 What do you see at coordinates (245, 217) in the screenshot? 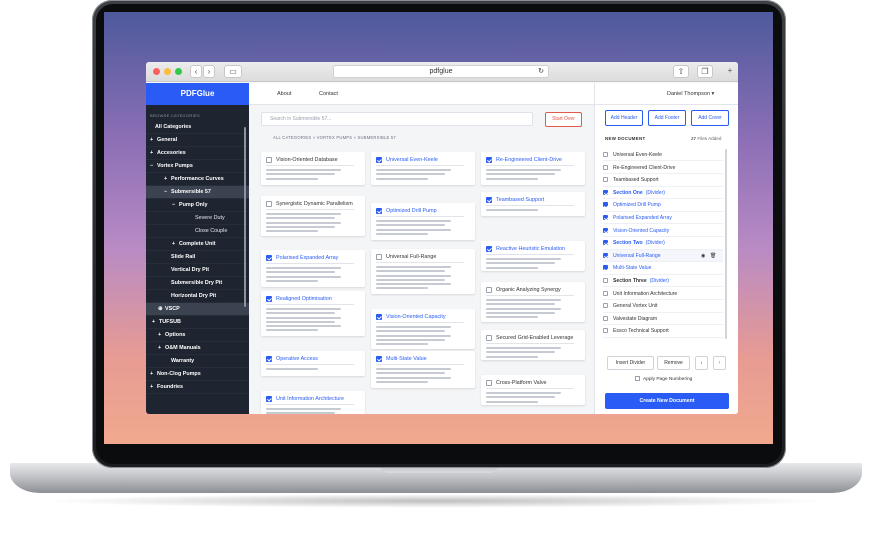
I see `sidebar-scrollbar` at bounding box center [245, 217].